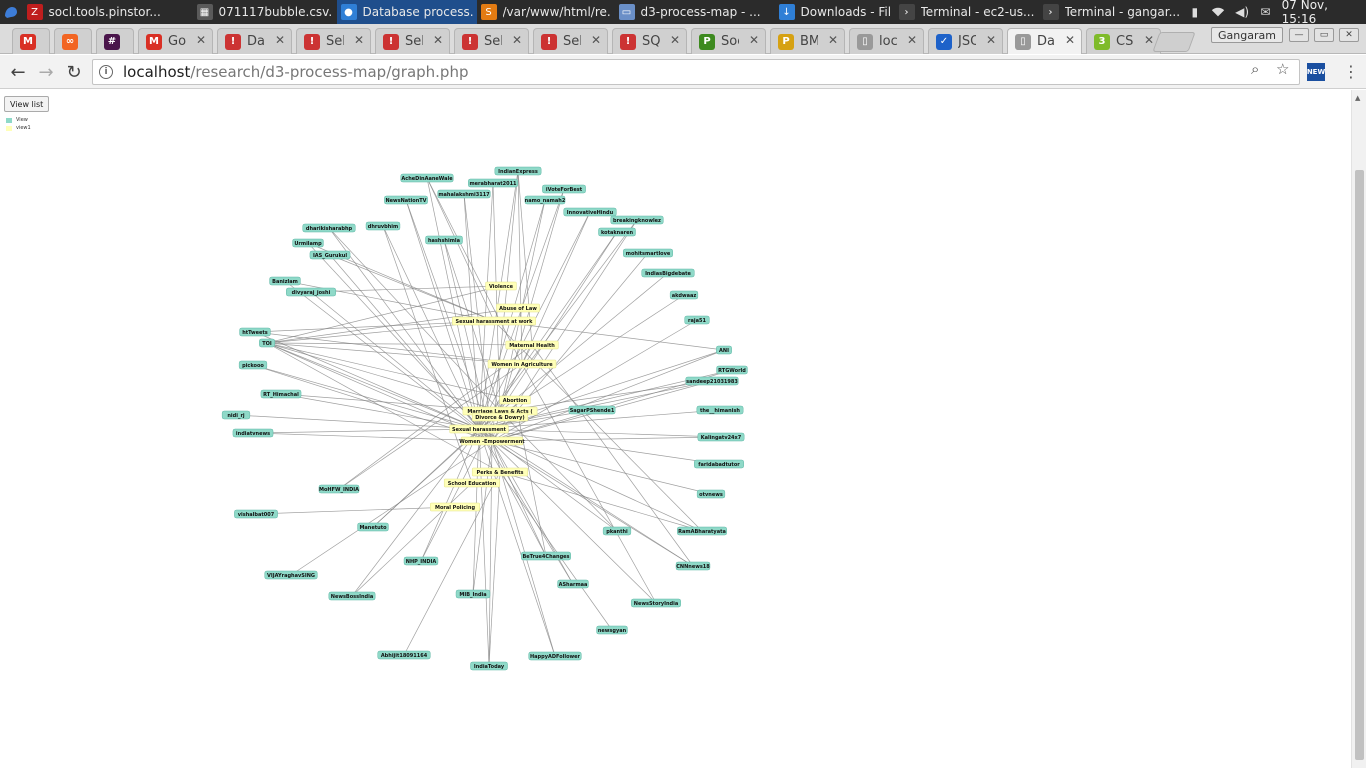 The width and height of the screenshot is (1366, 768). Describe the element at coordinates (311, 292) in the screenshot. I see `account-node: divyaraj_joshi` at that location.